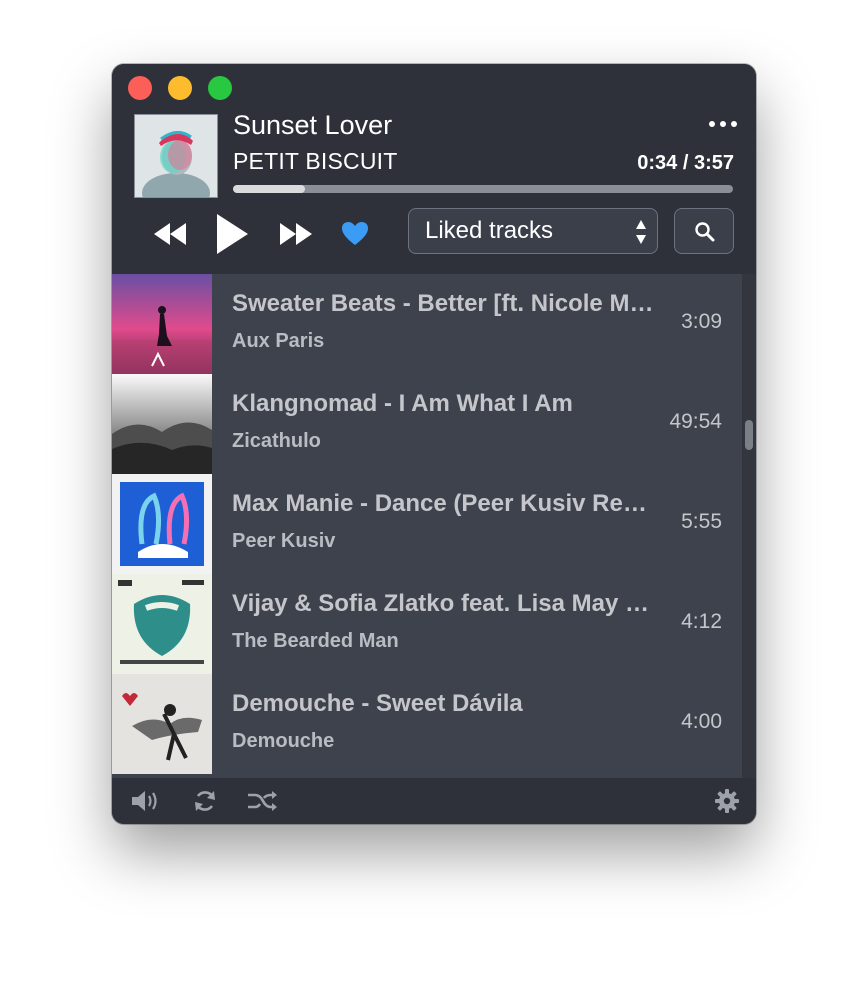 The width and height of the screenshot is (868, 984). I want to click on gear-icon, so click(727, 803).